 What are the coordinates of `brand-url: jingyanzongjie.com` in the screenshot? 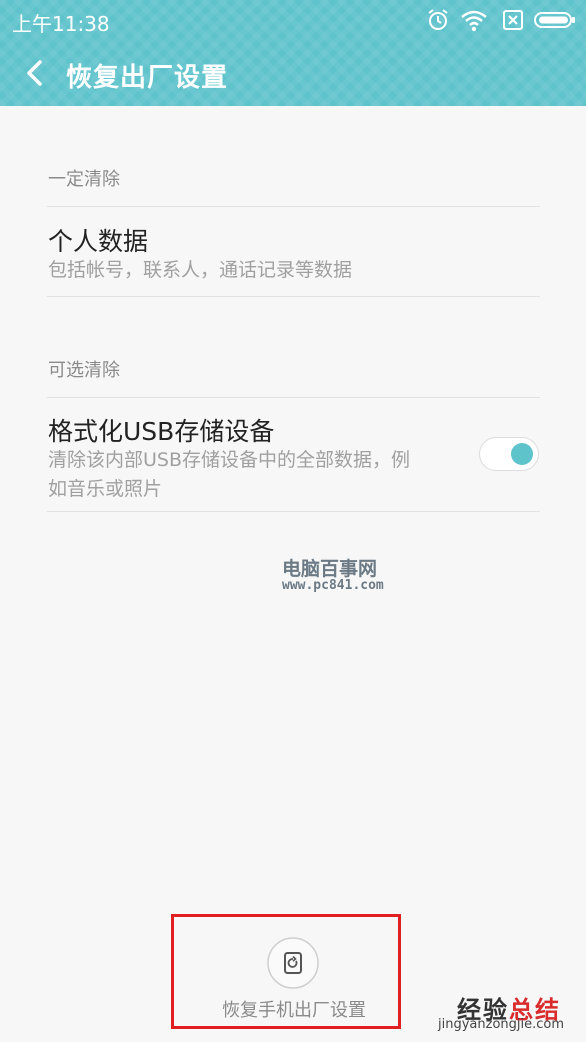 It's located at (501, 1024).